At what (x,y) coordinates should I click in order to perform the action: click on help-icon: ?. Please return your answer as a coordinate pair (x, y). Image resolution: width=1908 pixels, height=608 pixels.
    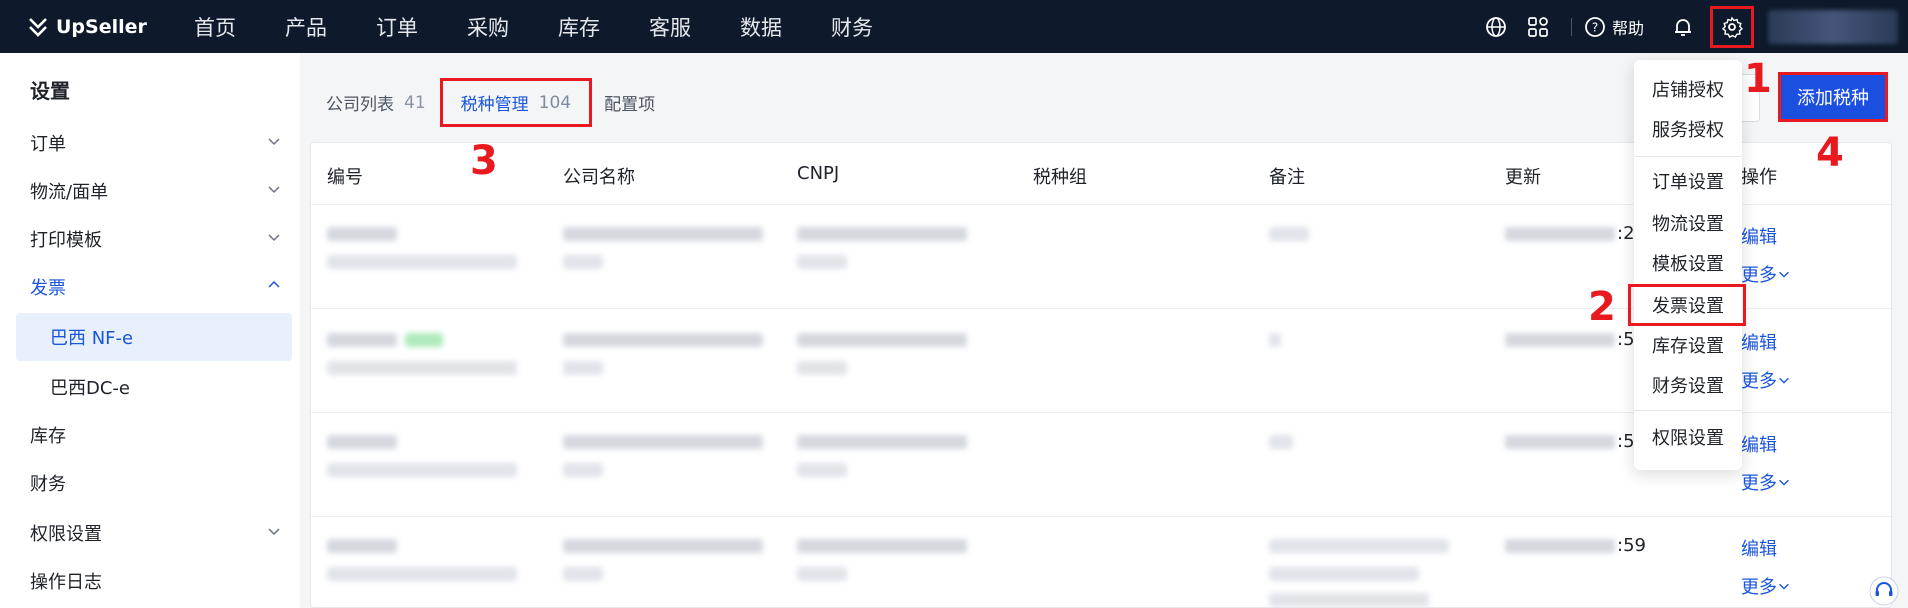
    Looking at the image, I should click on (1595, 26).